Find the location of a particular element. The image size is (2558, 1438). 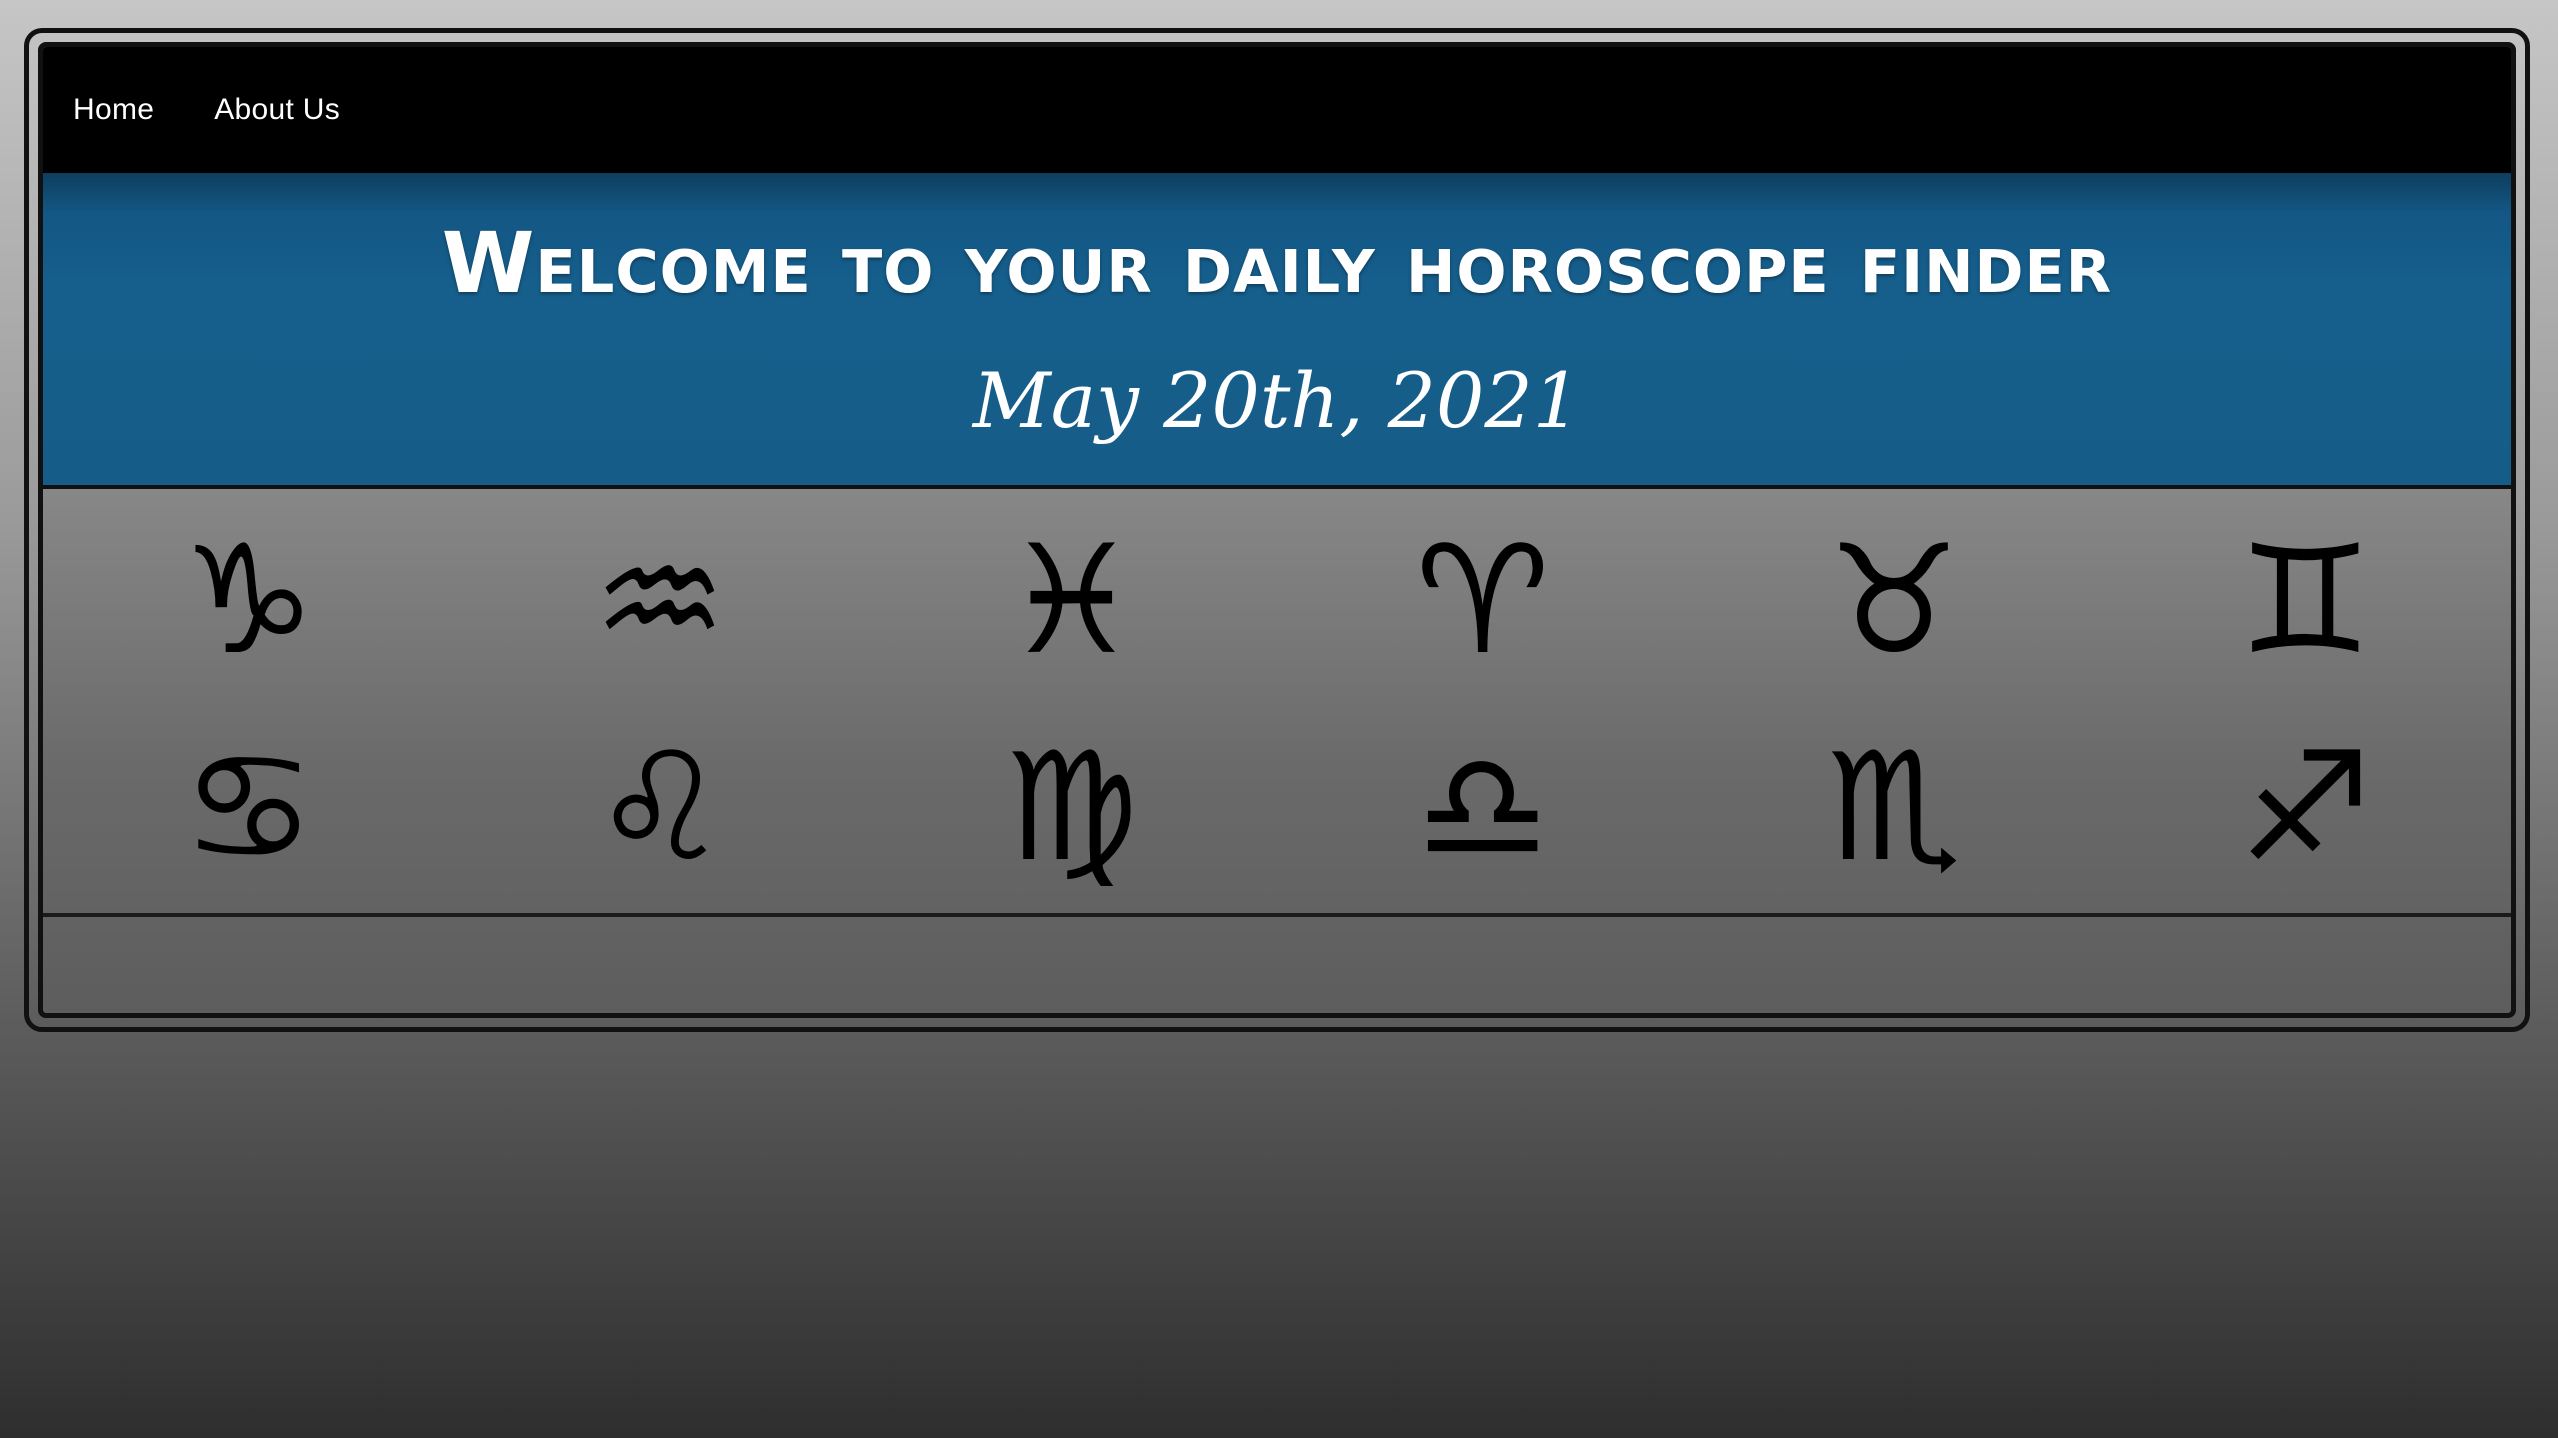

zodiac-capricorn-button: ♑ is located at coordinates (248, 601).